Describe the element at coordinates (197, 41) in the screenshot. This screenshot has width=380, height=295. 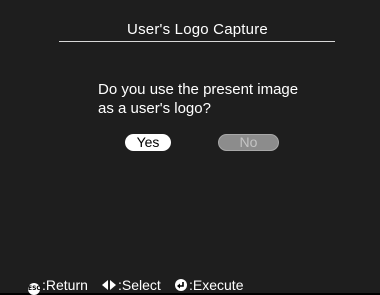
I see `title-divider` at that location.